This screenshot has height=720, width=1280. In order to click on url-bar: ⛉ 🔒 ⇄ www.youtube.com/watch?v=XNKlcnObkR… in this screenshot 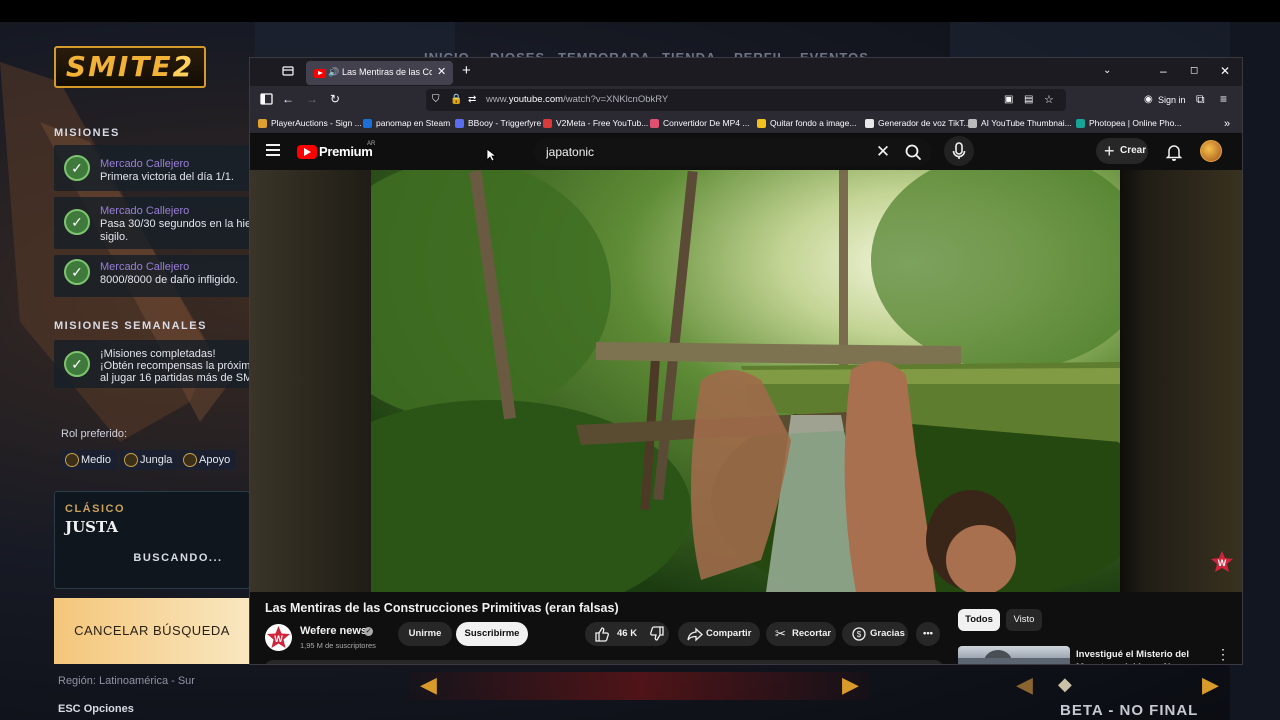, I will do `click(746, 100)`.